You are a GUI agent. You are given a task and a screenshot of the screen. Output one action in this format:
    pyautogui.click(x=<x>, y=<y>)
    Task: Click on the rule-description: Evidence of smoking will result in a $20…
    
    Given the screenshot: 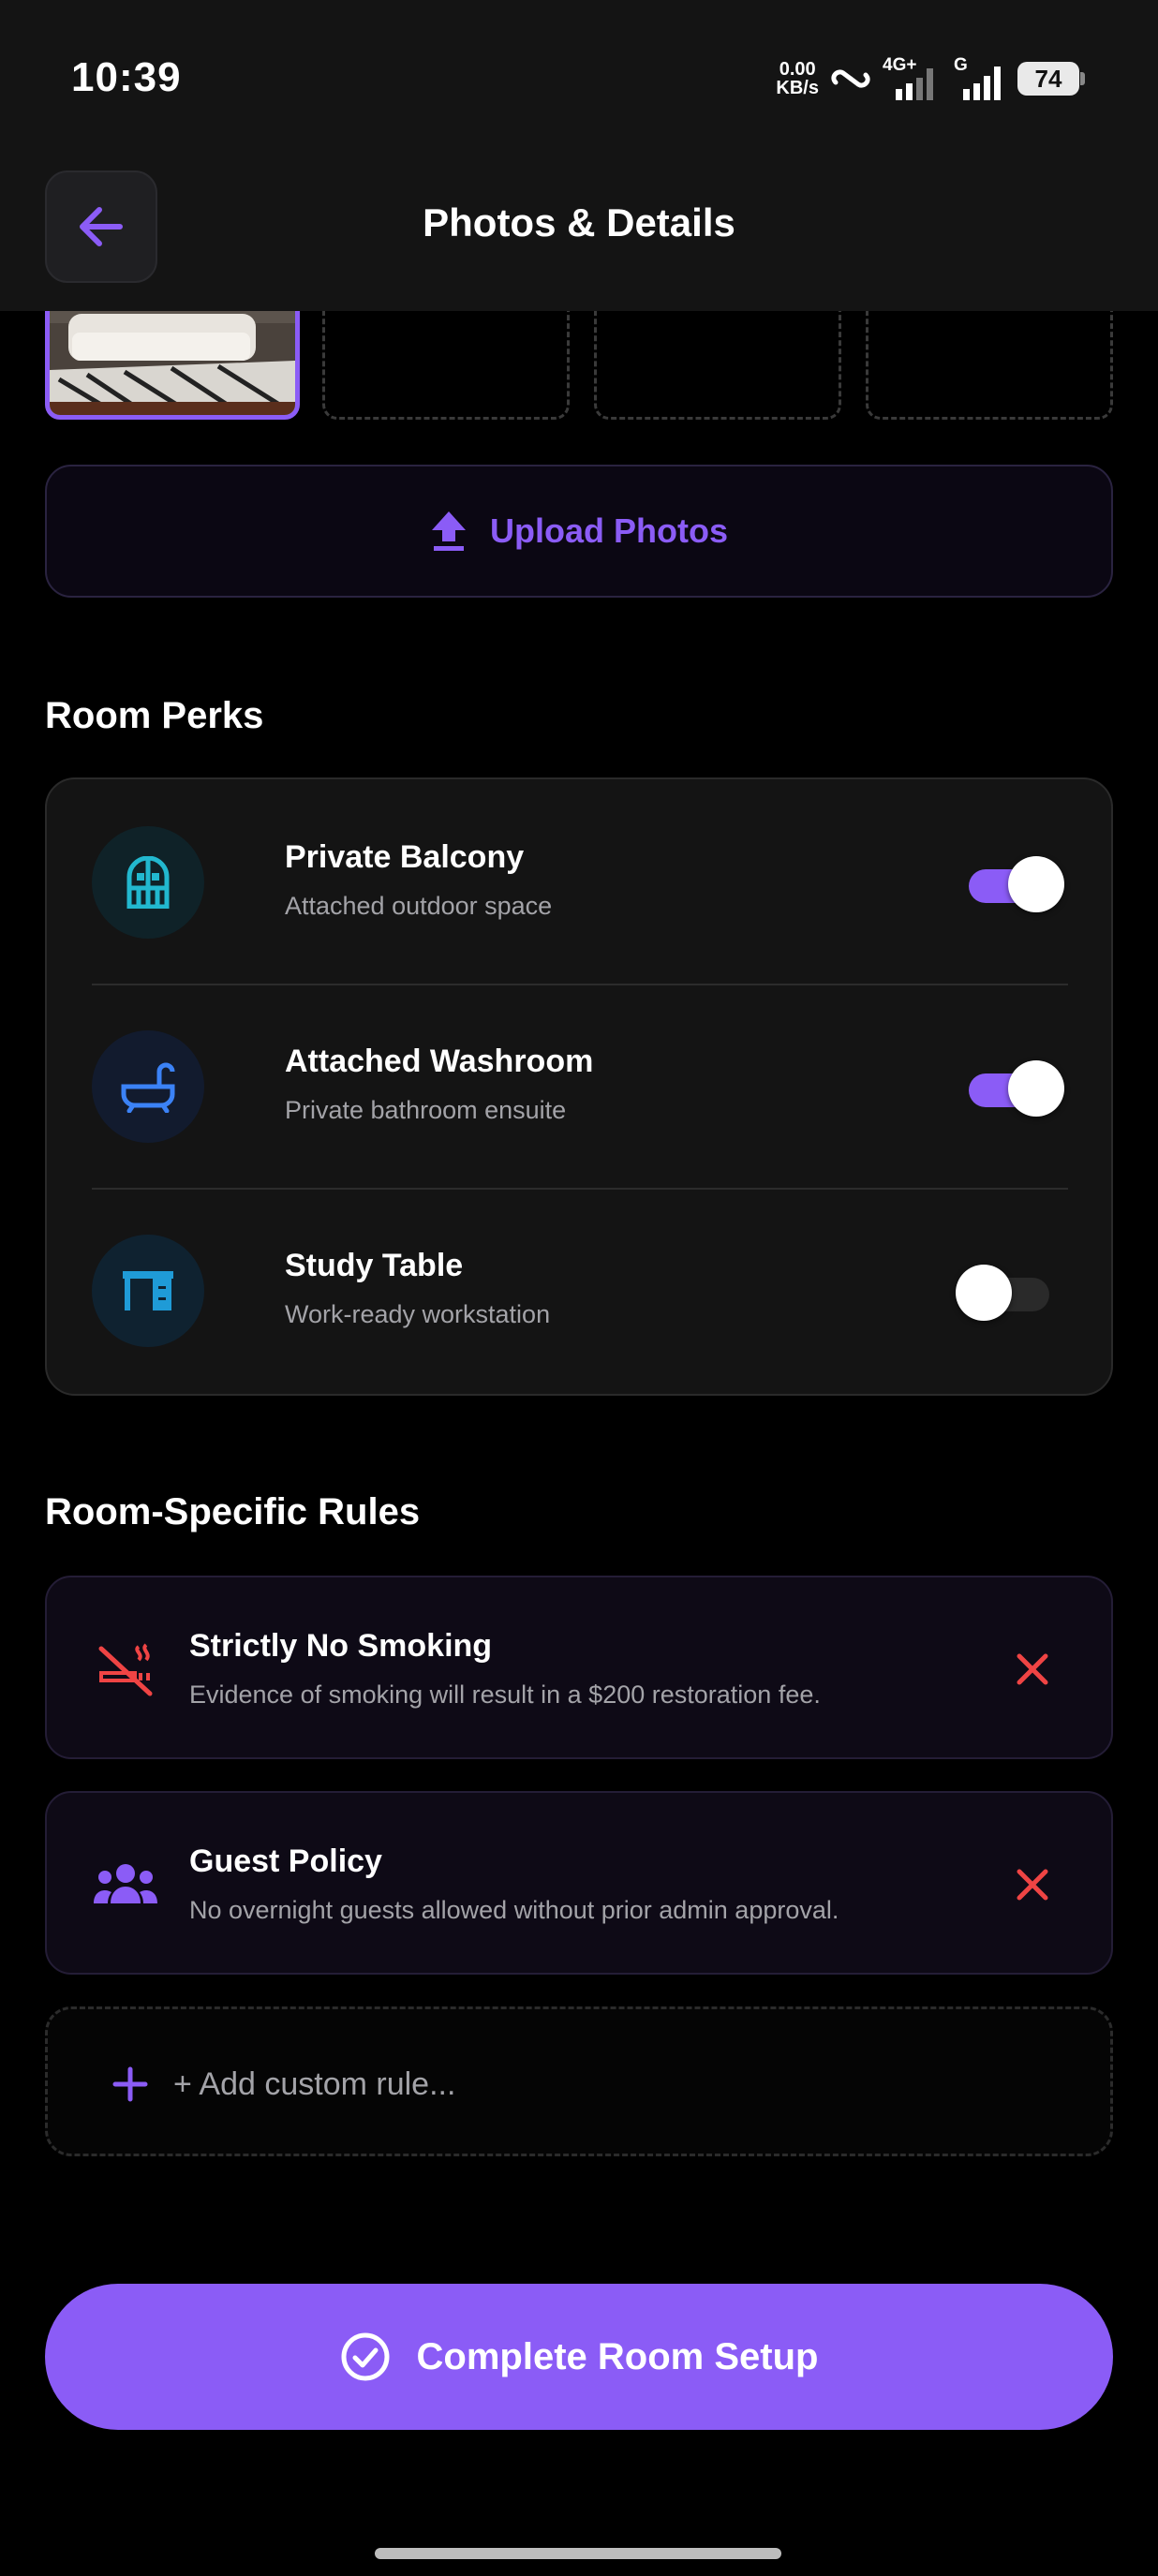 What is the action you would take?
    pyautogui.click(x=505, y=1695)
    